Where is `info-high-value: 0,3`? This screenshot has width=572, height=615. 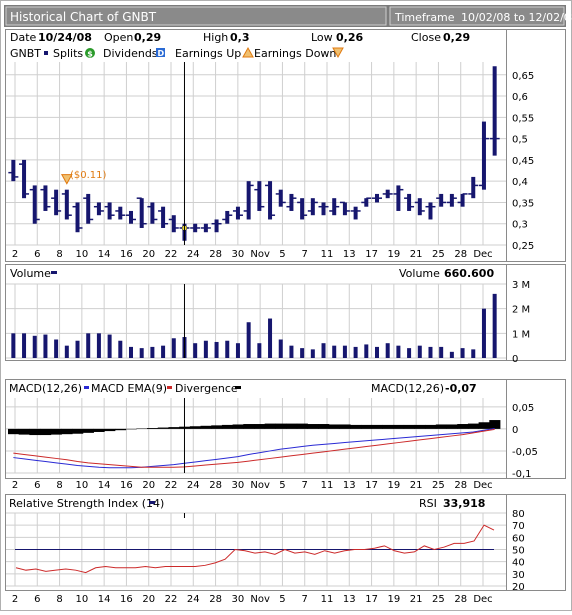
info-high-value: 0,3 is located at coordinates (240, 37).